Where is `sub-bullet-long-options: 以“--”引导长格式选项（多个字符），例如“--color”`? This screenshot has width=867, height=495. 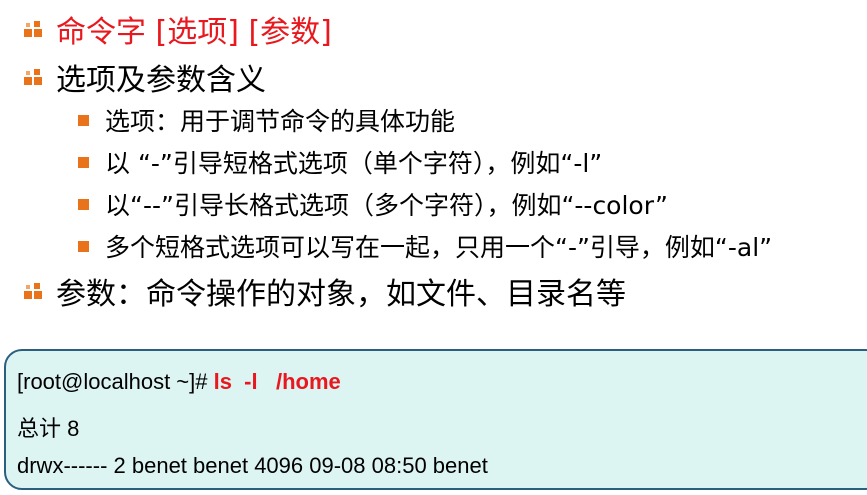 sub-bullet-long-options: 以“--”引导长格式选项（多个字符），例如“--color” is located at coordinates (373, 204).